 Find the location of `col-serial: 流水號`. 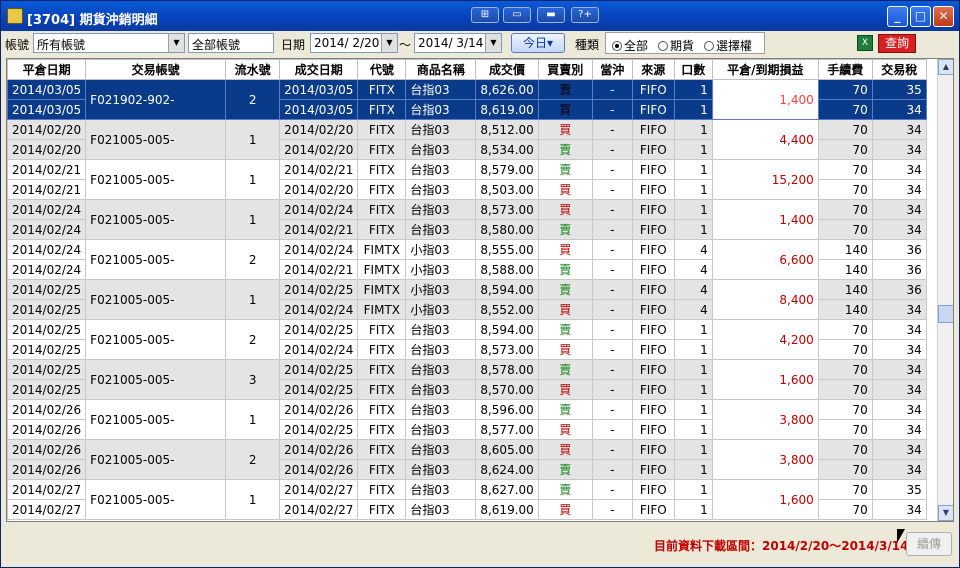

col-serial: 流水號 is located at coordinates (253, 69).